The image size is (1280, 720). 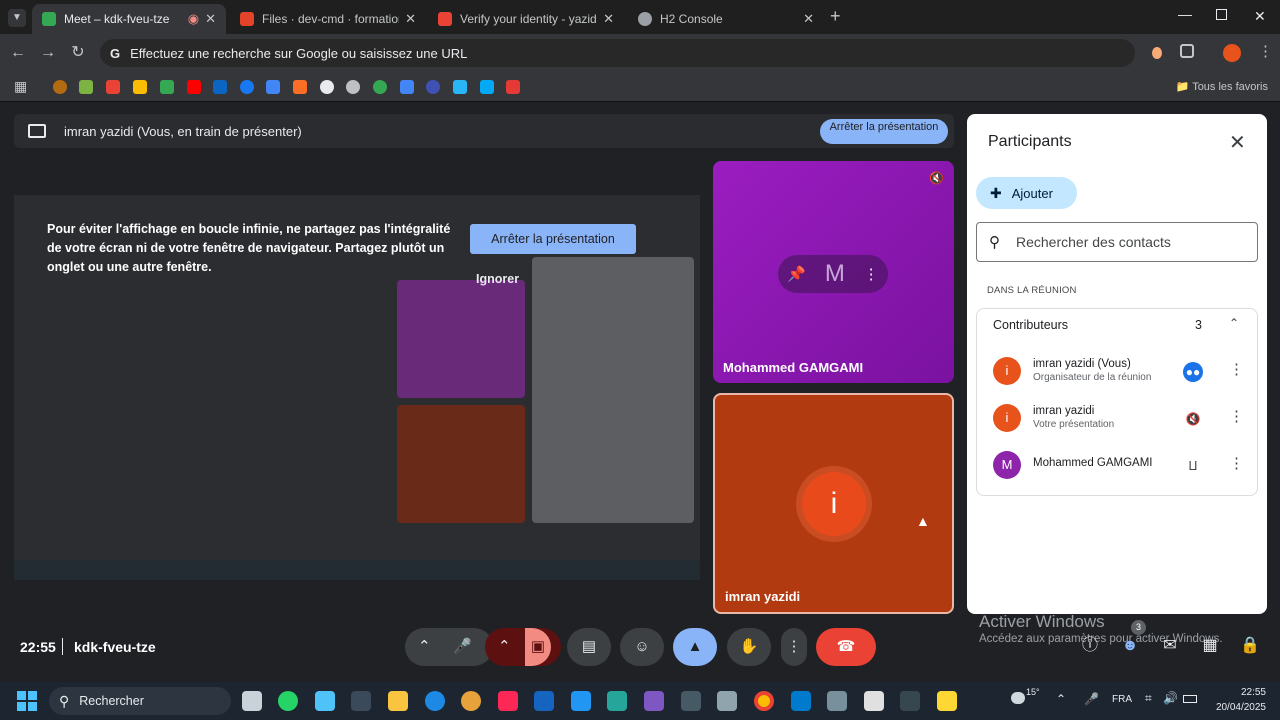 I want to click on tab-search-dropdown: ▼, so click(x=17, y=18).